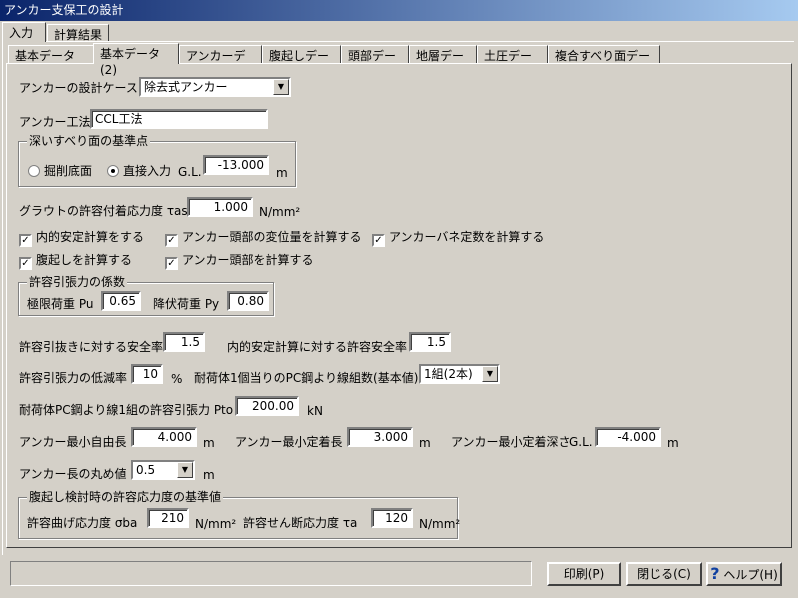 The width and height of the screenshot is (798, 598). What do you see at coordinates (271, 573) in the screenshot?
I see `status-bar` at bounding box center [271, 573].